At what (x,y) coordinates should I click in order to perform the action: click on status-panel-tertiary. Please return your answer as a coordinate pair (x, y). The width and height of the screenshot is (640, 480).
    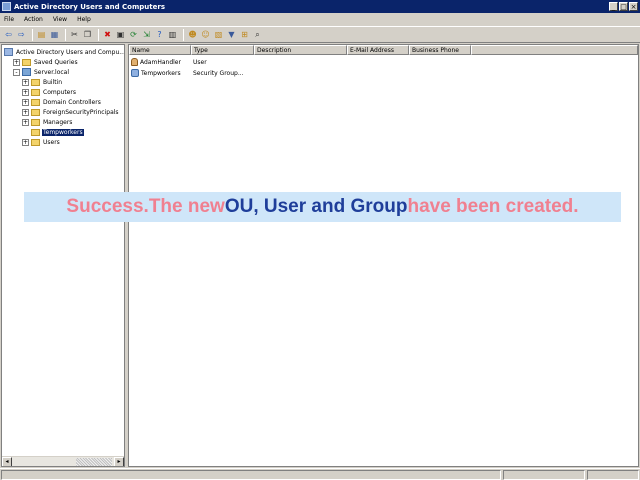
    Looking at the image, I should click on (613, 475).